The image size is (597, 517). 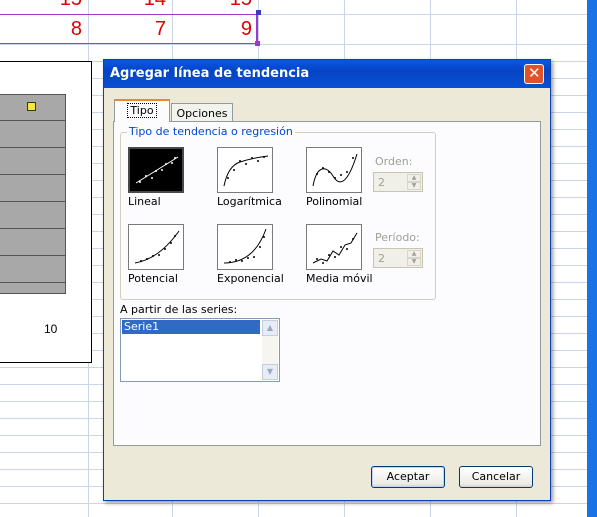 I want to click on dialog-titlebar: Agregar línea de tendencia ✕, so click(x=327, y=74).